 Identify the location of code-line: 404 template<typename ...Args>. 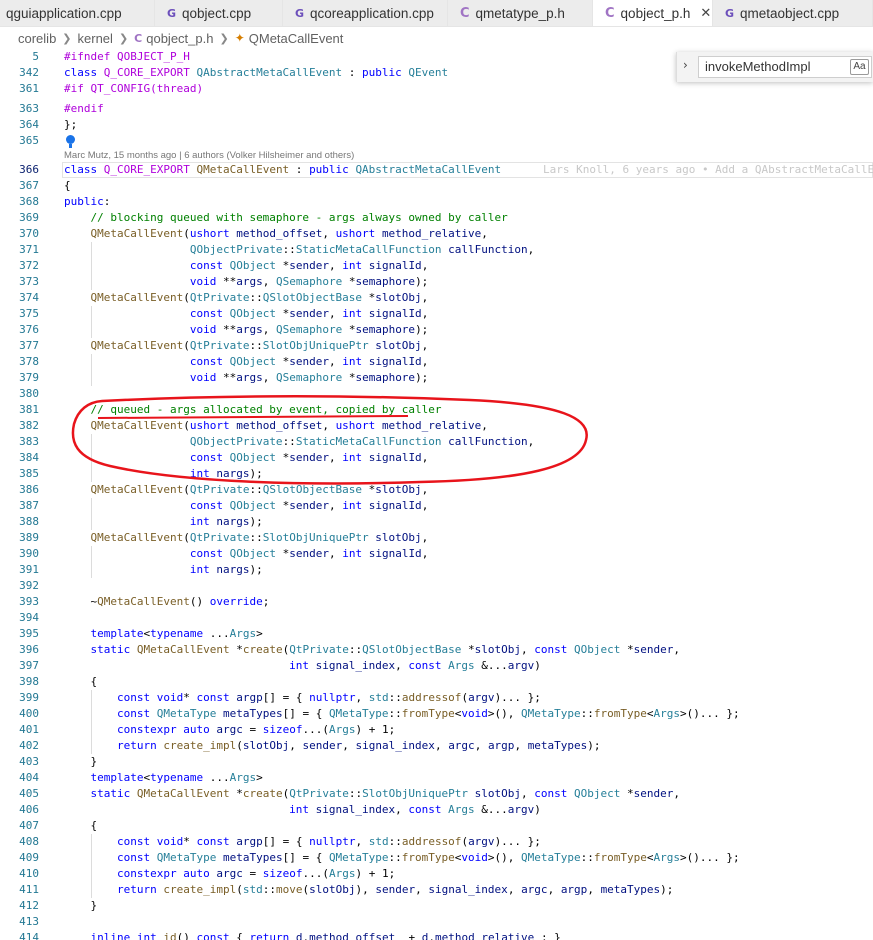
(436, 778).